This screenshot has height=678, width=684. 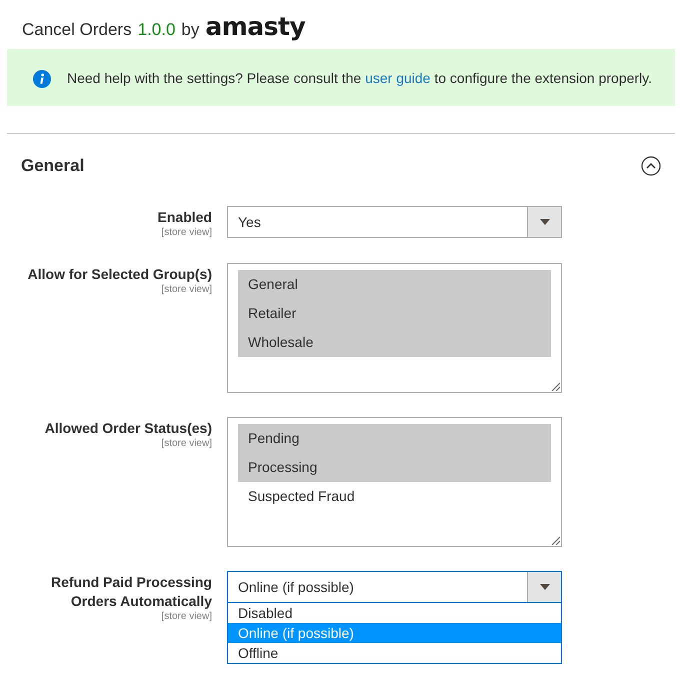 What do you see at coordinates (394, 653) in the screenshot?
I see `dropdown-option: Offline` at bounding box center [394, 653].